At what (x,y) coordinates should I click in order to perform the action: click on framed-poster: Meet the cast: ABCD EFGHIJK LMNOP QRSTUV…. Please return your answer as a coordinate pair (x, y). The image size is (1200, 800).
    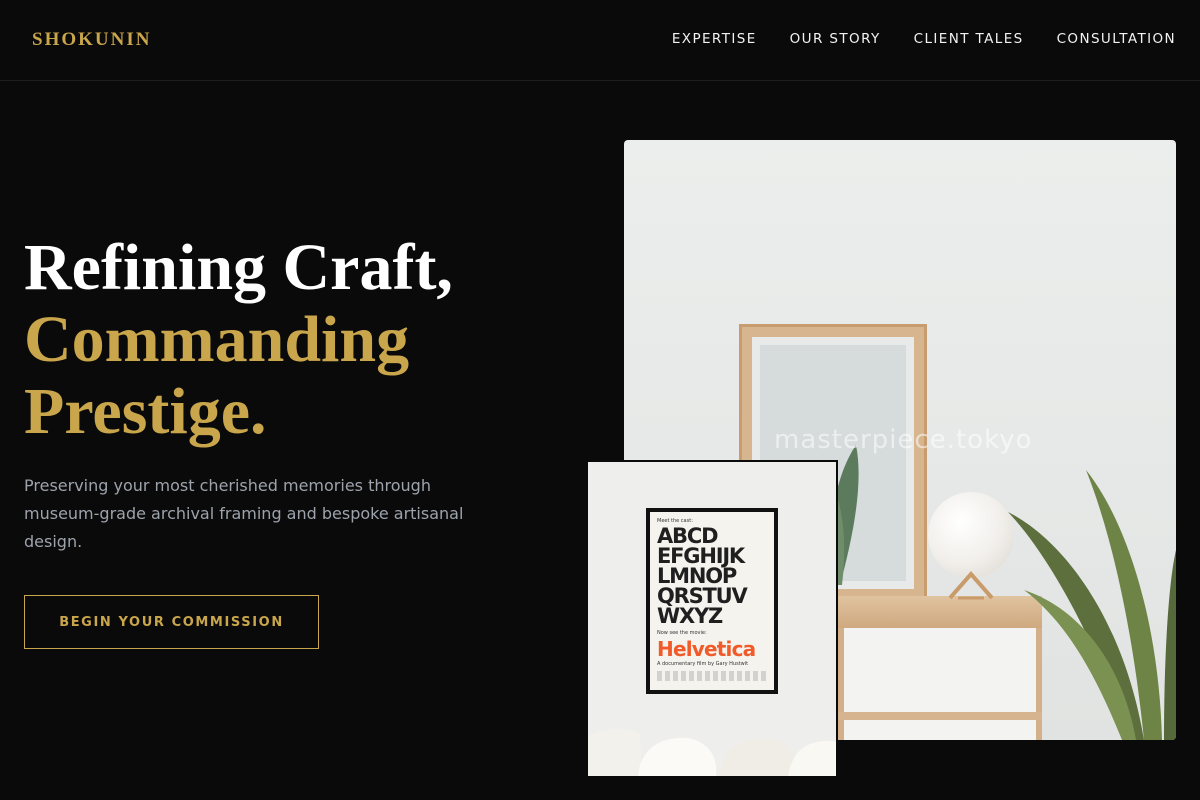
    Looking at the image, I should click on (712, 601).